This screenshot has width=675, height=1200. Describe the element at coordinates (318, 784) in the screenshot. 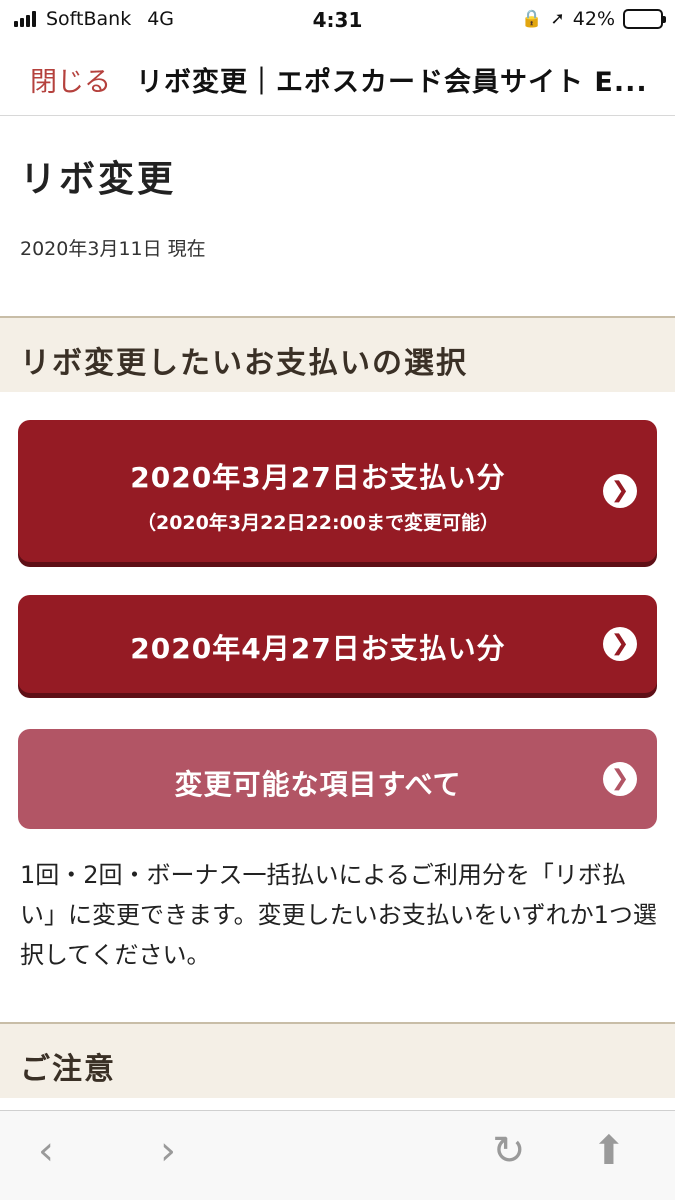

I see `all-items-label: 変更可能な項目すべて` at that location.